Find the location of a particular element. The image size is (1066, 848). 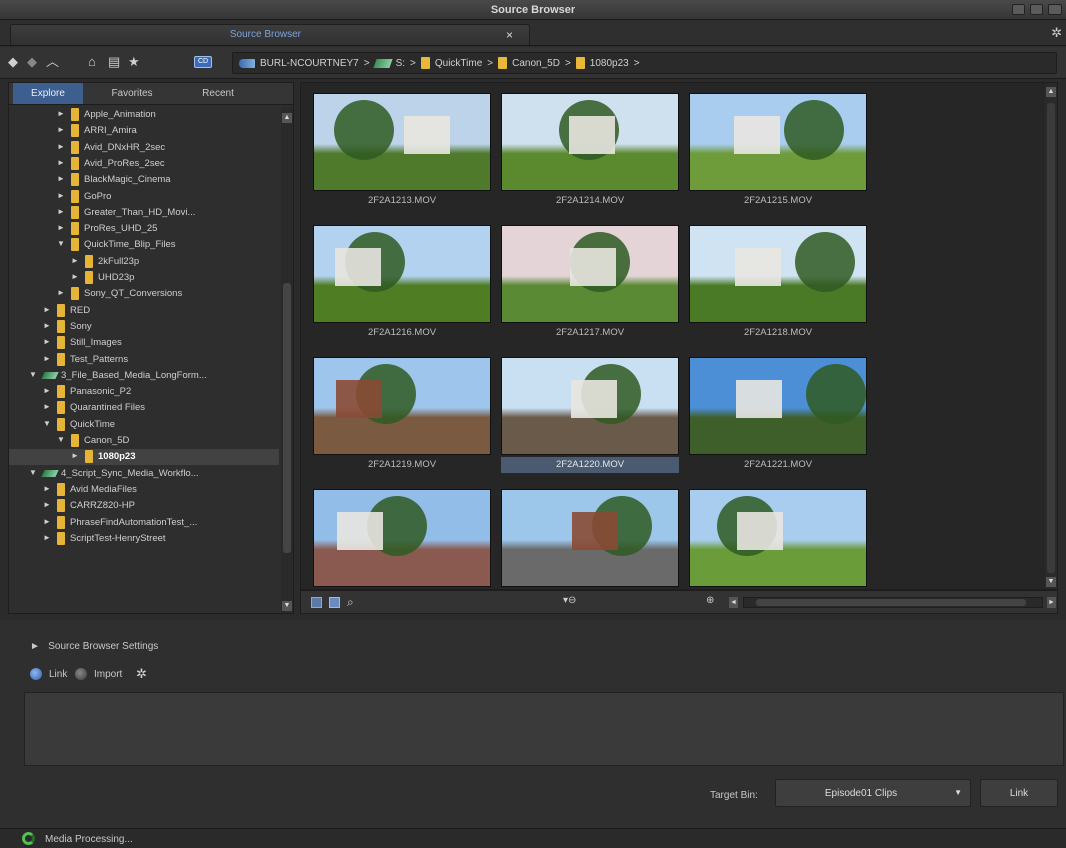

up-icon: ︿ is located at coordinates (52, 62).